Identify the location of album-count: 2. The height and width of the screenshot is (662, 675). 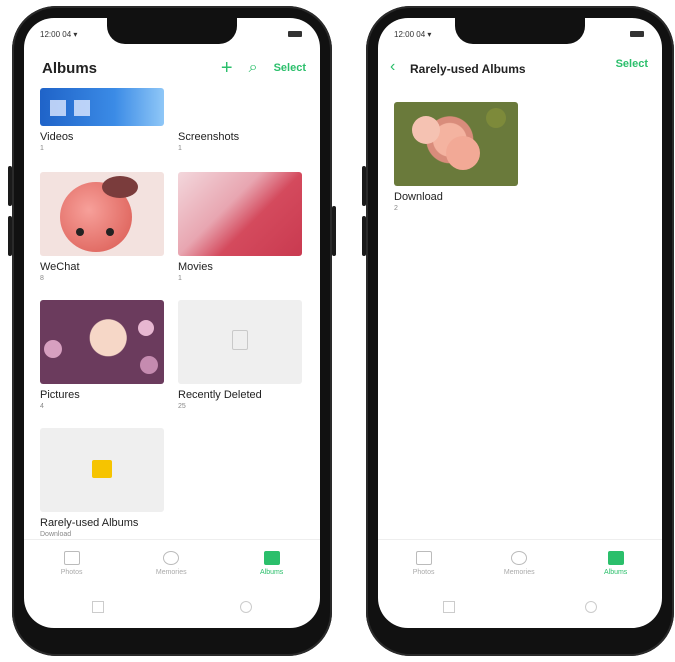
(396, 208).